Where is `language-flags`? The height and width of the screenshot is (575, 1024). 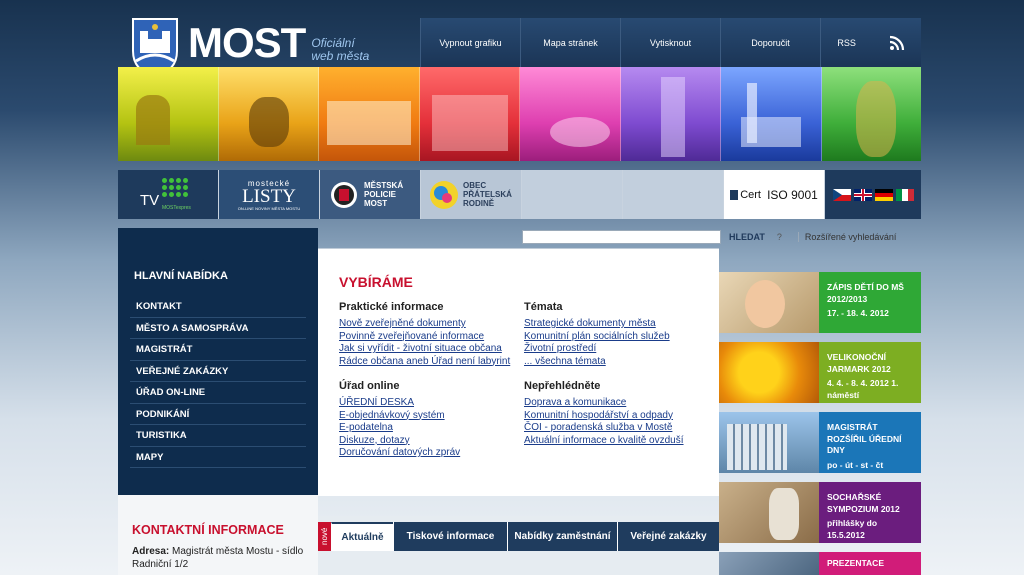
language-flags is located at coordinates (873, 194).